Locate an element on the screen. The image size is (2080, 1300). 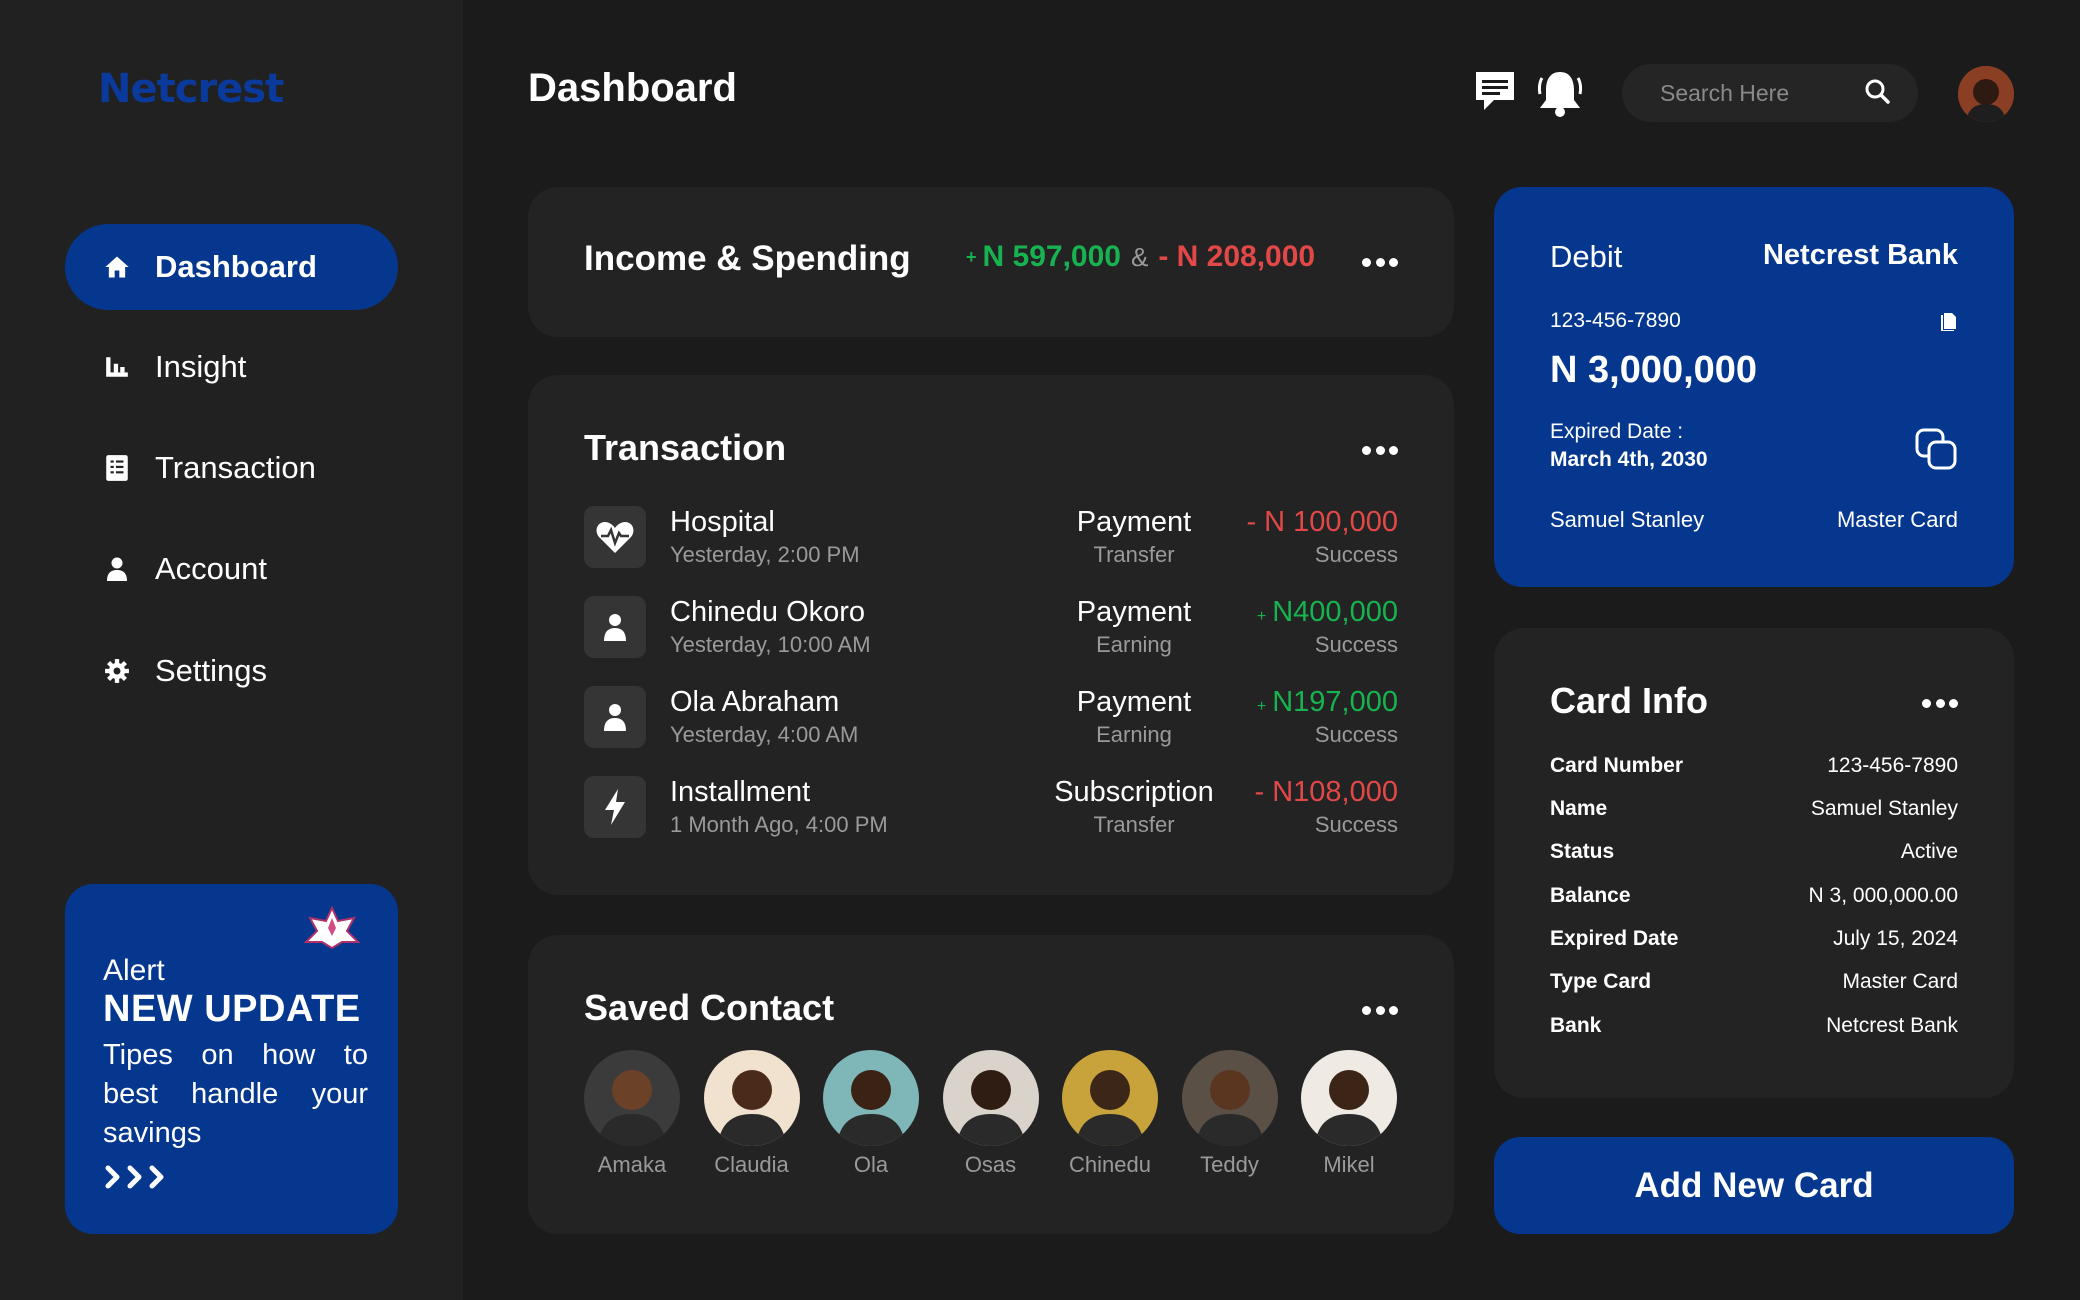
alert-title: NEW UPDATE is located at coordinates (232, 1009).